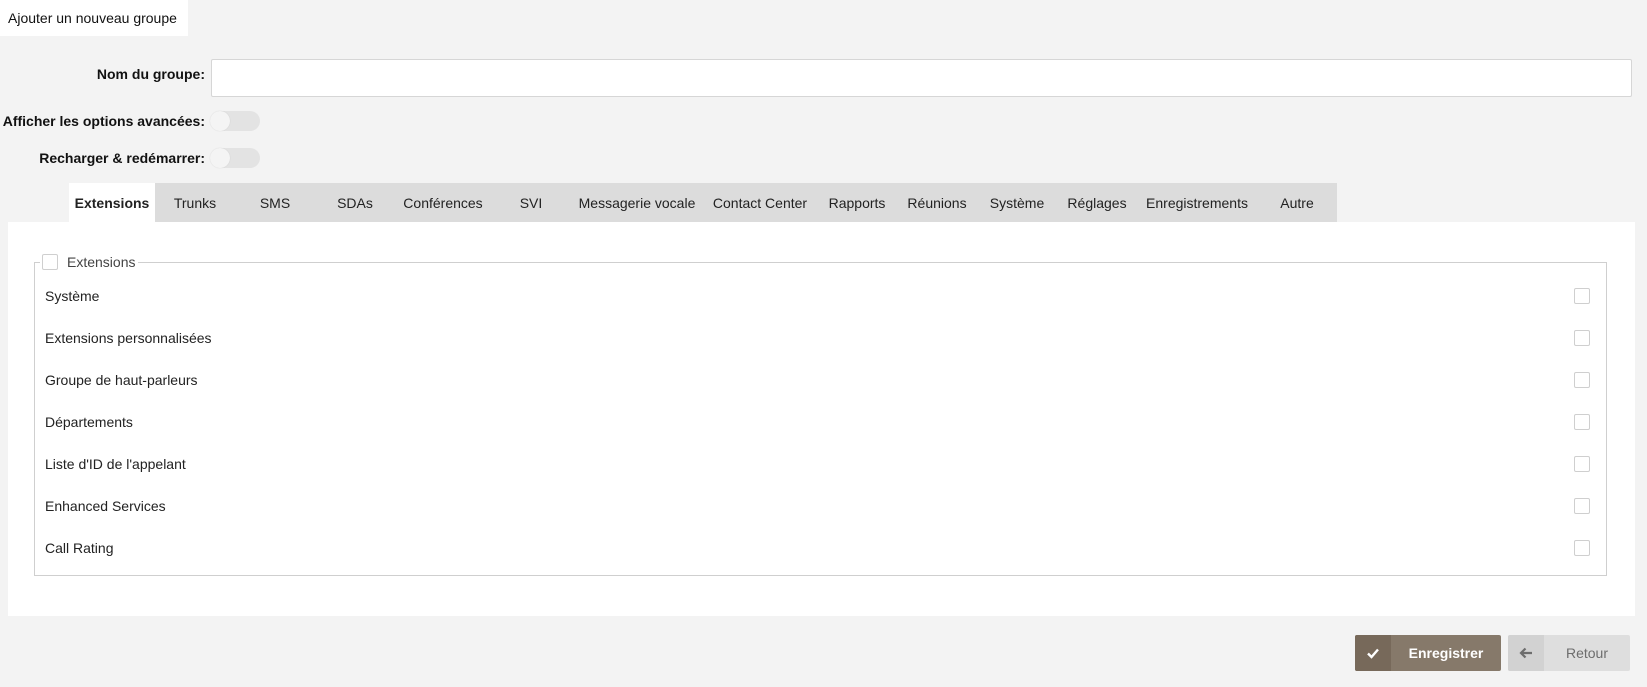 This screenshot has height=687, width=1647. What do you see at coordinates (1587, 653) in the screenshot?
I see `back-button-label: Retour` at bounding box center [1587, 653].